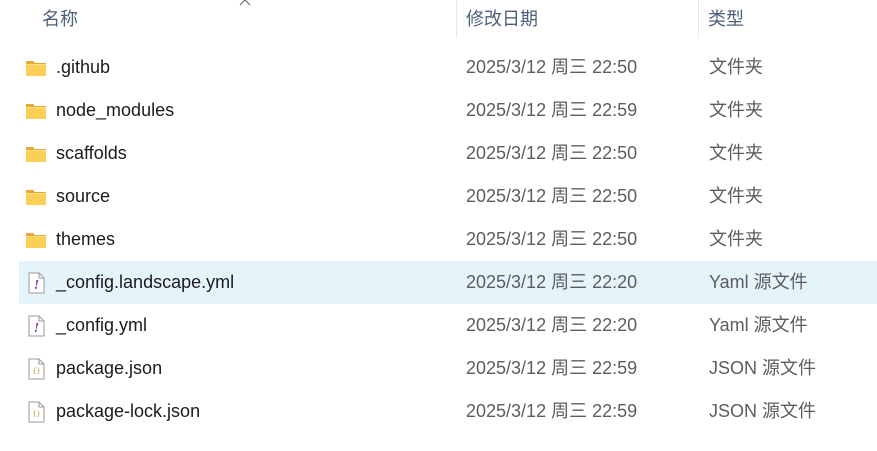 Image resolution: width=877 pixels, height=451 pixels. I want to click on file-name: themes, so click(85, 239).